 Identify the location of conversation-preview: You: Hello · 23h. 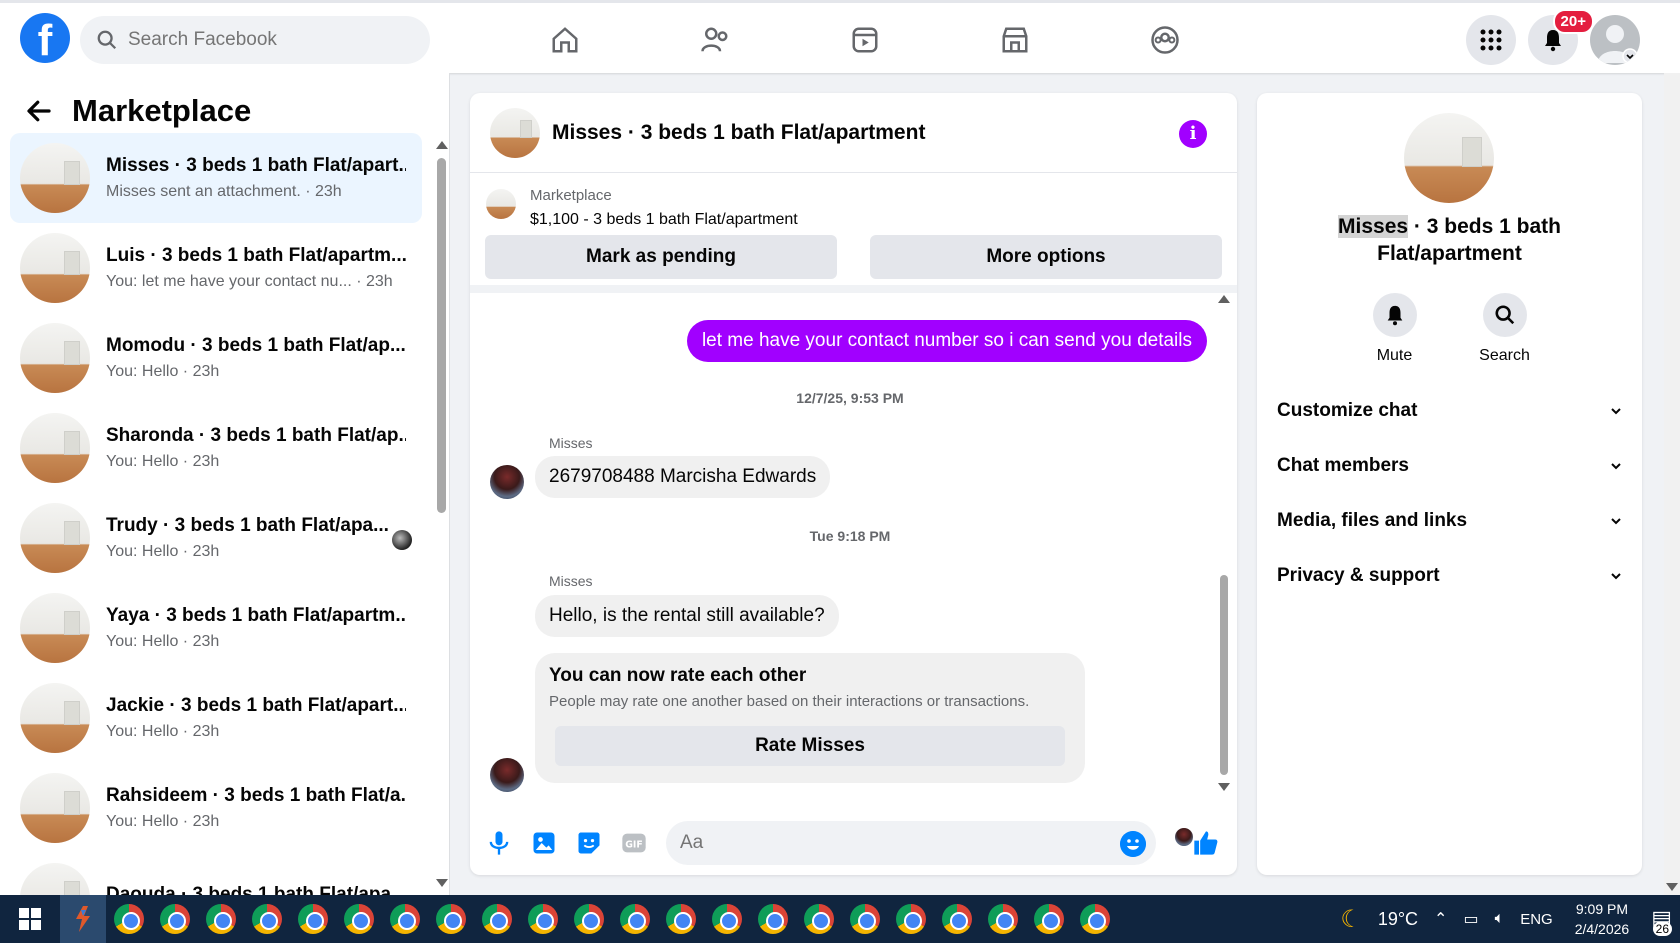
(163, 641).